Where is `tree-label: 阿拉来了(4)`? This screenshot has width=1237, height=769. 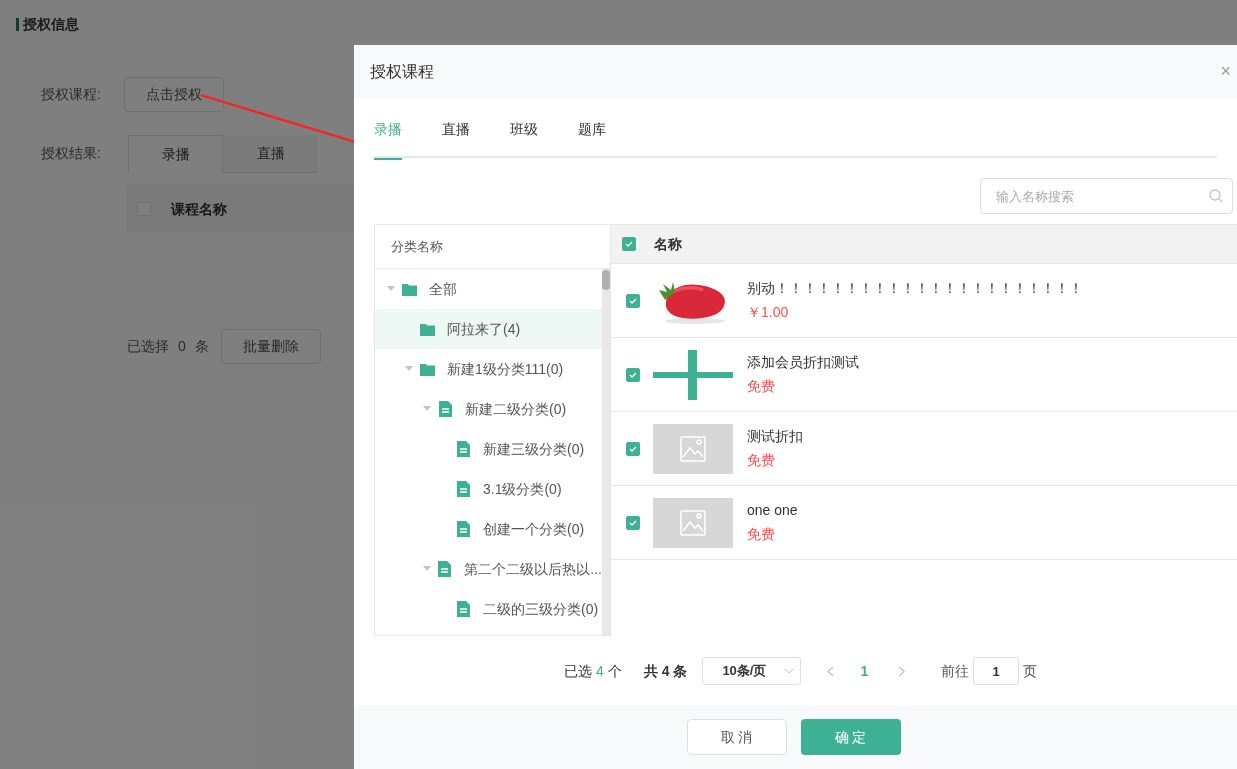 tree-label: 阿拉来了(4) is located at coordinates (484, 329).